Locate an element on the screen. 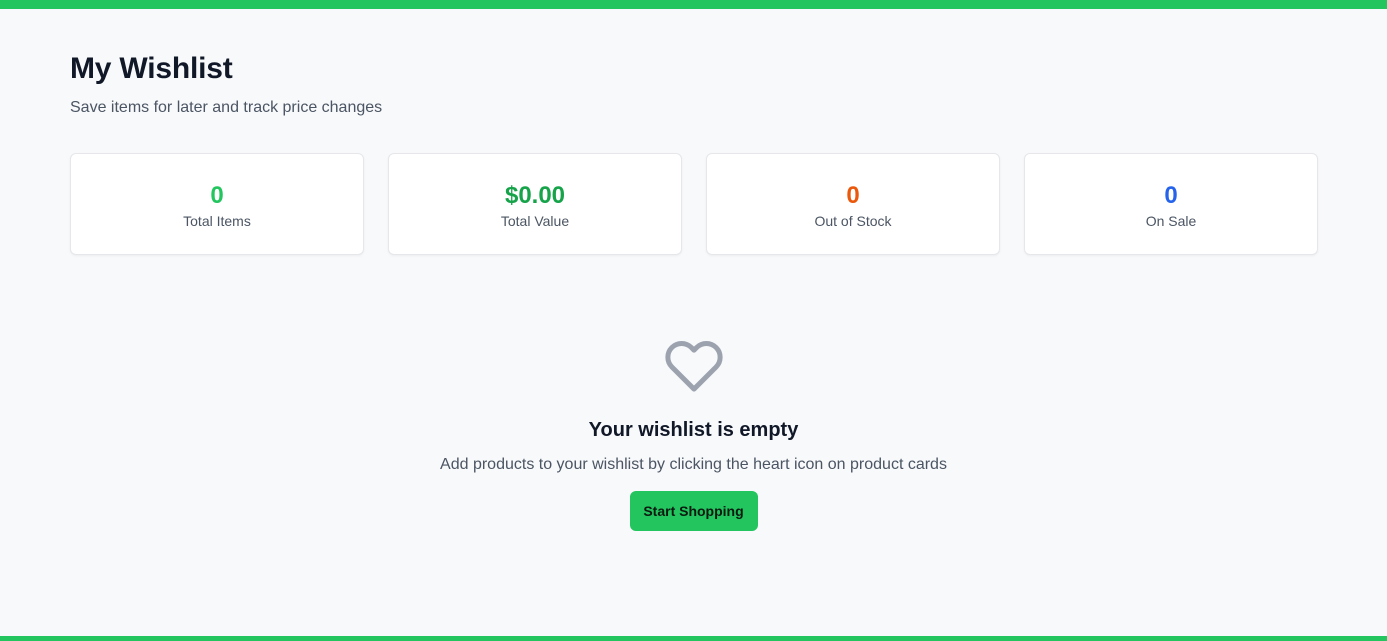 The height and width of the screenshot is (641, 1387). top-accent-bar is located at coordinates (693, 4).